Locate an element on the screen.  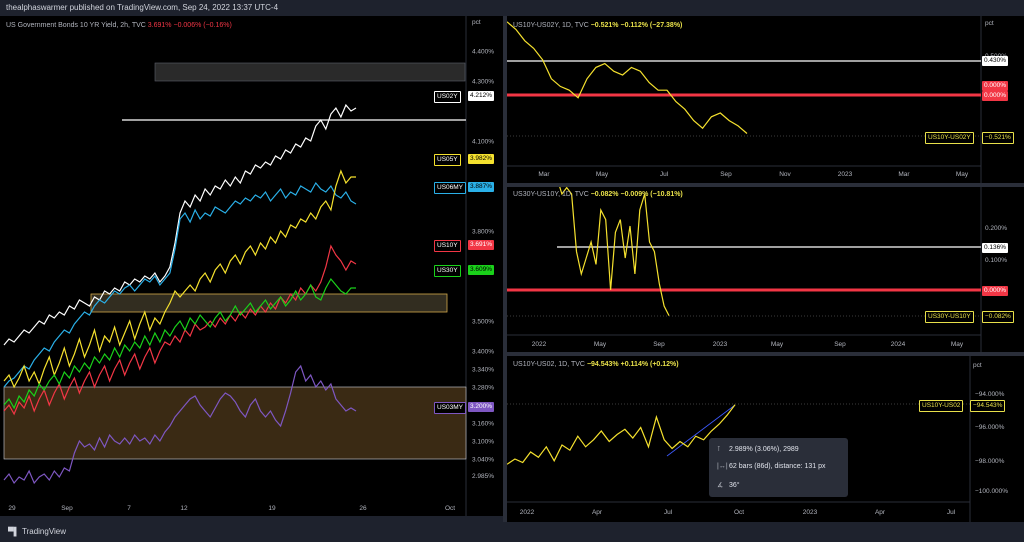
p1-axis-unit: pct is located at coordinates (989, 23).